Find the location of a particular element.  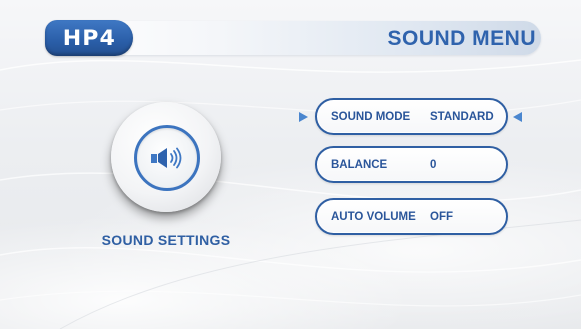

menu-item-label: BALANCE is located at coordinates (359, 164).